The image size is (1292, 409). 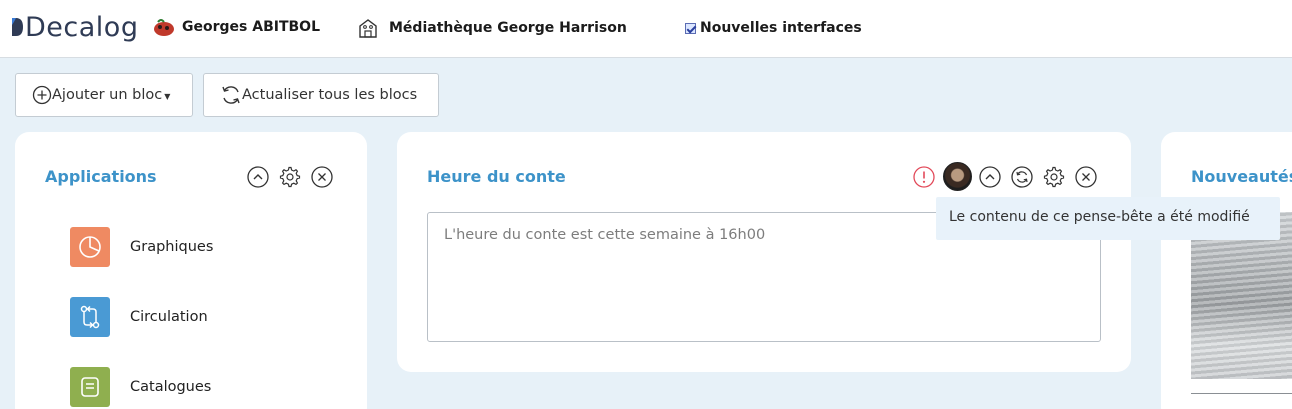 I want to click on heure-du-conte-title: Heure du conte, so click(x=496, y=176).